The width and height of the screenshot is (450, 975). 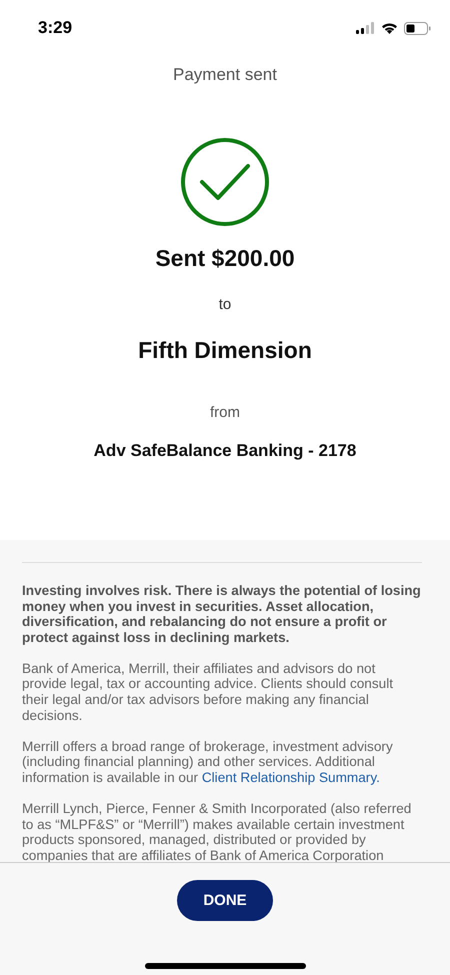 I want to click on screen-title: Payment sent, so click(x=225, y=75).